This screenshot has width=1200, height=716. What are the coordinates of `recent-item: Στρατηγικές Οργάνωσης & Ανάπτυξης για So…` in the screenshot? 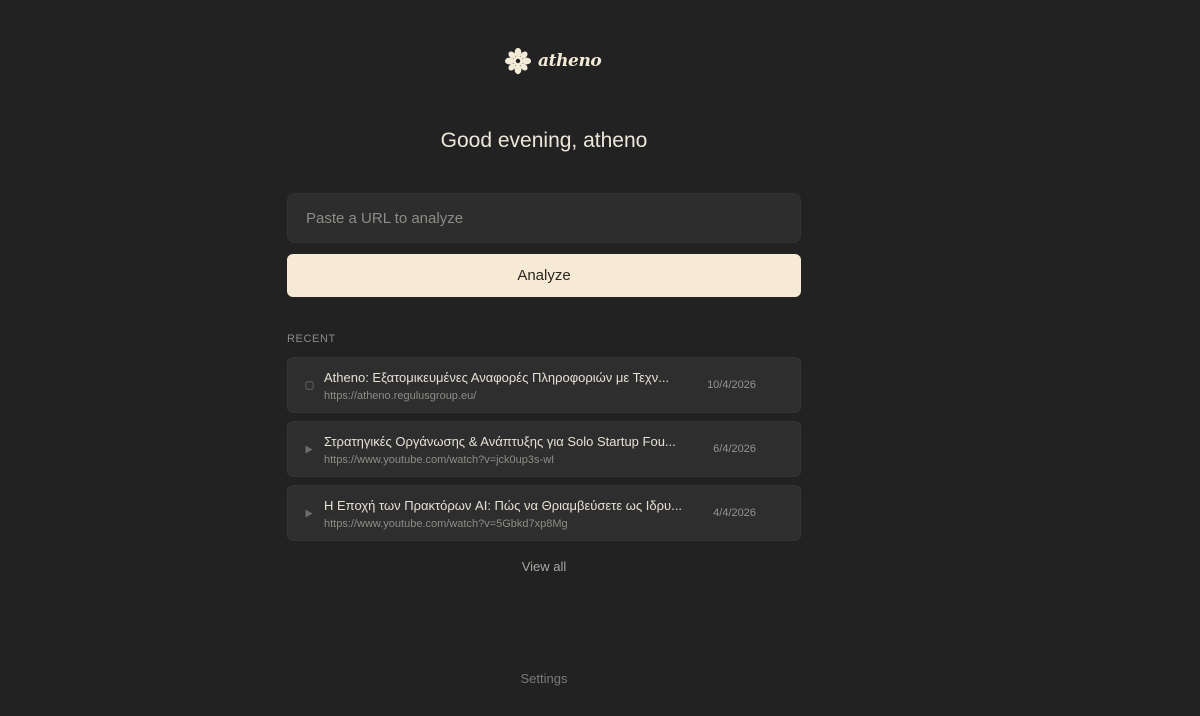 It's located at (544, 449).